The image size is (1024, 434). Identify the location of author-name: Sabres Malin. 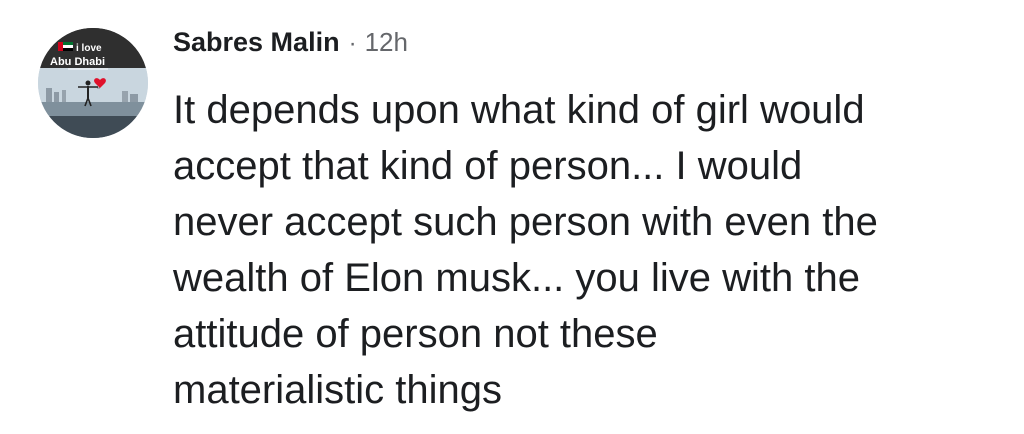
(256, 42).